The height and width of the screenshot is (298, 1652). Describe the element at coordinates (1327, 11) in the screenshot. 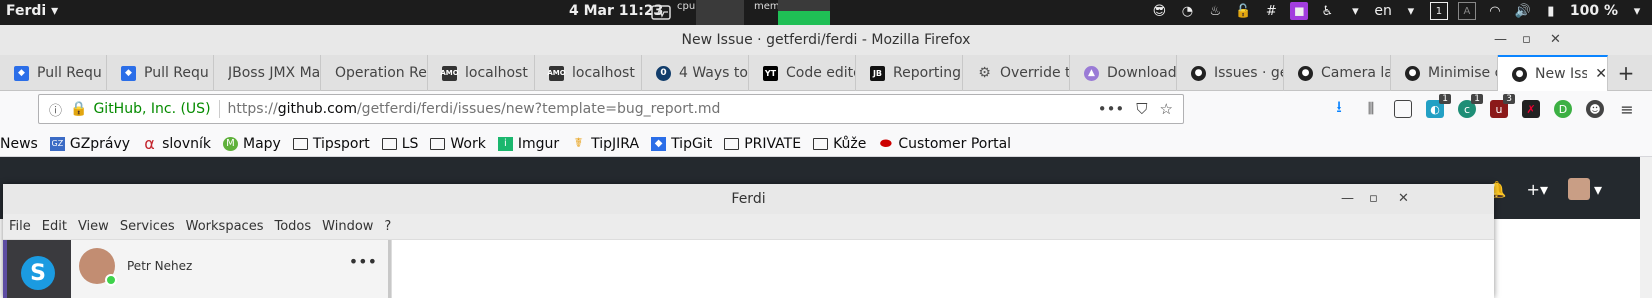

I see `accessibility-icon: ♿` at that location.